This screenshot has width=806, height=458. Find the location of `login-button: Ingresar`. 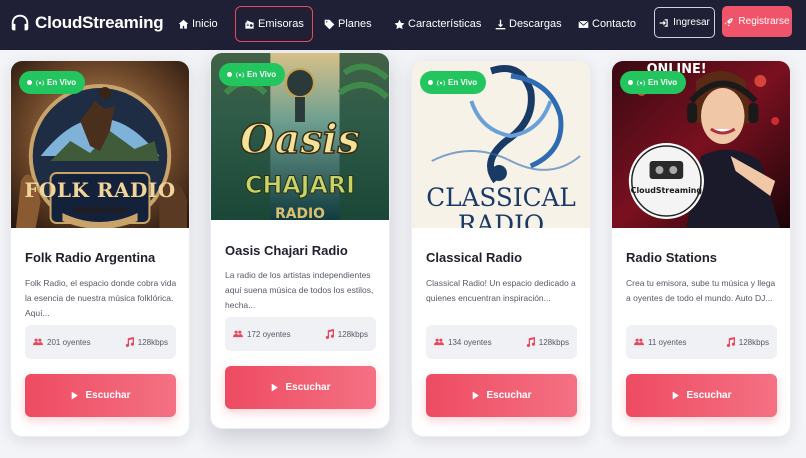

login-button: Ingresar is located at coordinates (684, 22).